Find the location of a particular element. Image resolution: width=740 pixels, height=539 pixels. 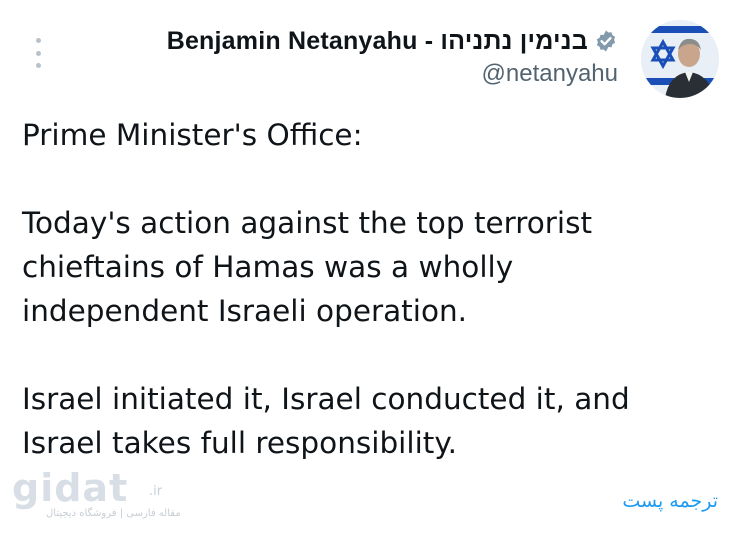

watermark: gidat .ir مقاله فارسی | فروشگاه دیجیتال is located at coordinates (97, 498).